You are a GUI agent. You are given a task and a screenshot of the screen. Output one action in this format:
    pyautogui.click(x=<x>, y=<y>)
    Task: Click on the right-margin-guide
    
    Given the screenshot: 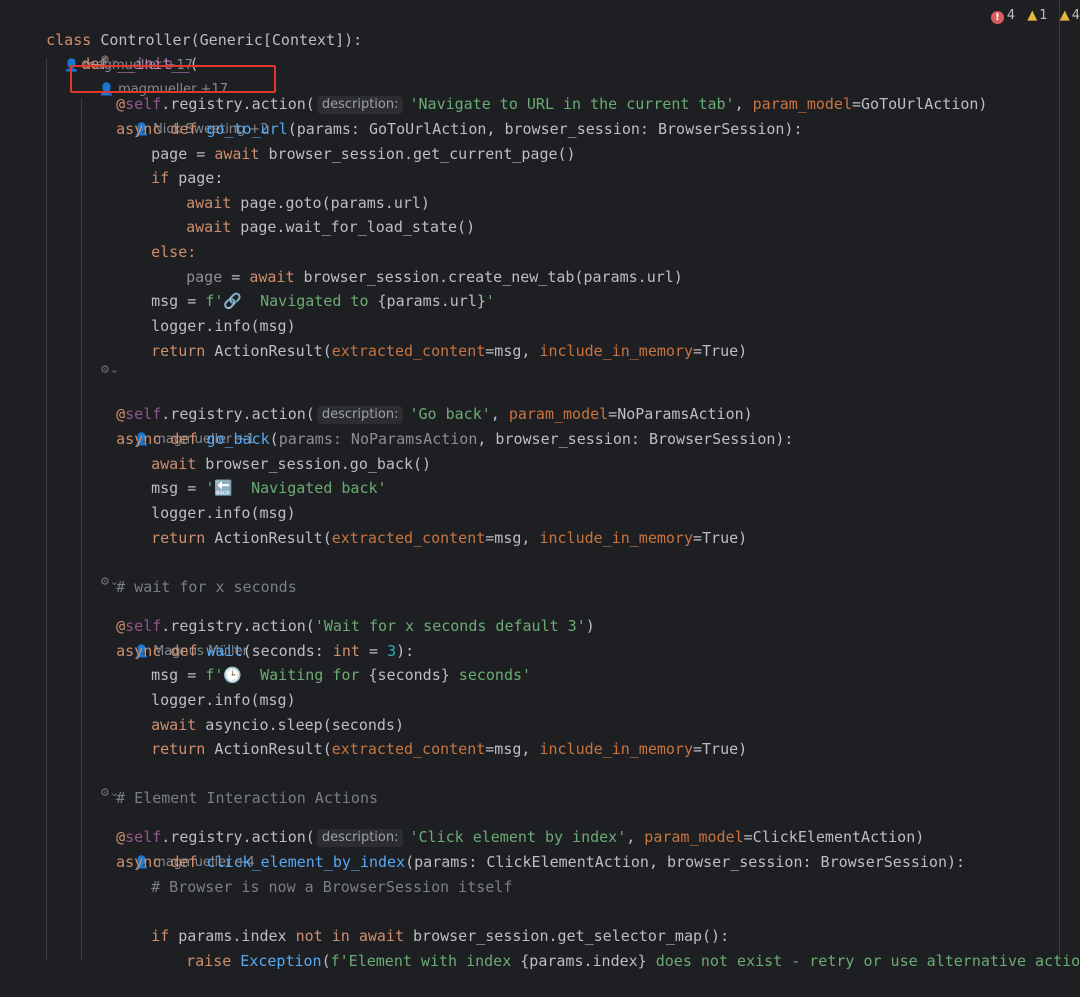 What is the action you would take?
    pyautogui.click(x=1059, y=480)
    